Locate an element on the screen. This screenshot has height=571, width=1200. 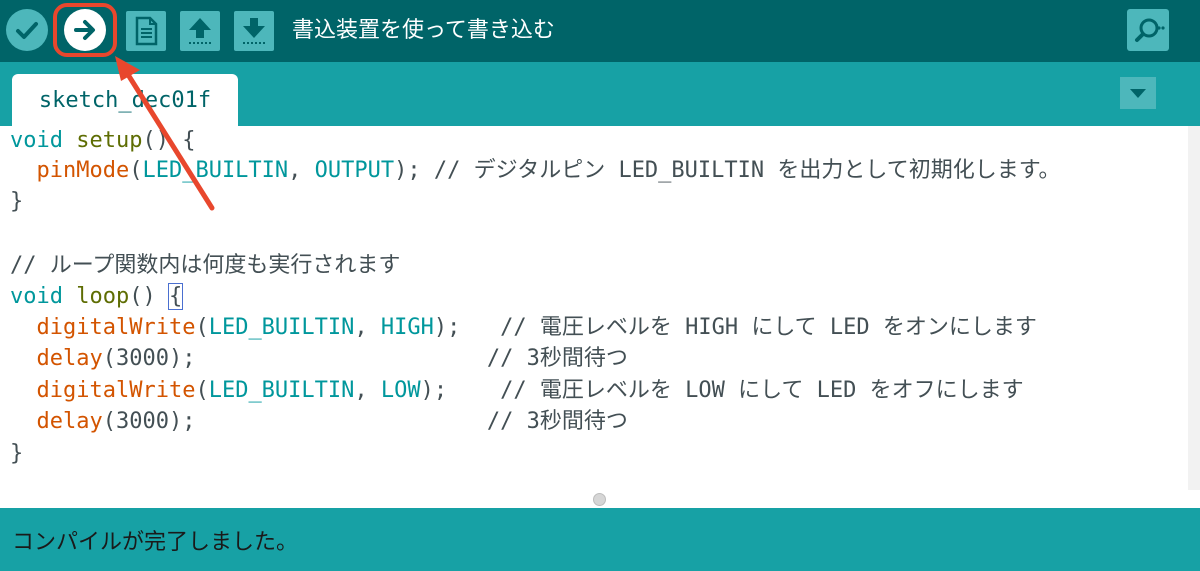
code-line: void setup() { is located at coordinates (102, 141).